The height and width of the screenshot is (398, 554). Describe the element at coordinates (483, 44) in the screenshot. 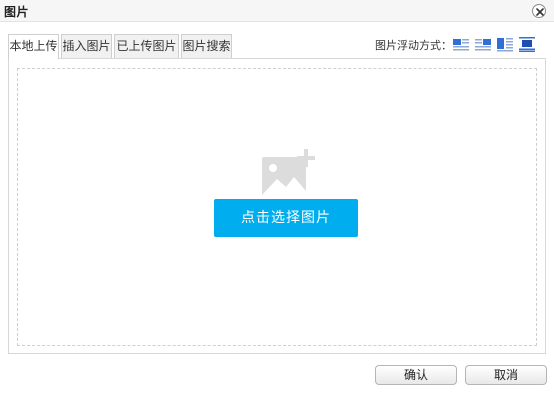

I see `float-right-icon` at that location.